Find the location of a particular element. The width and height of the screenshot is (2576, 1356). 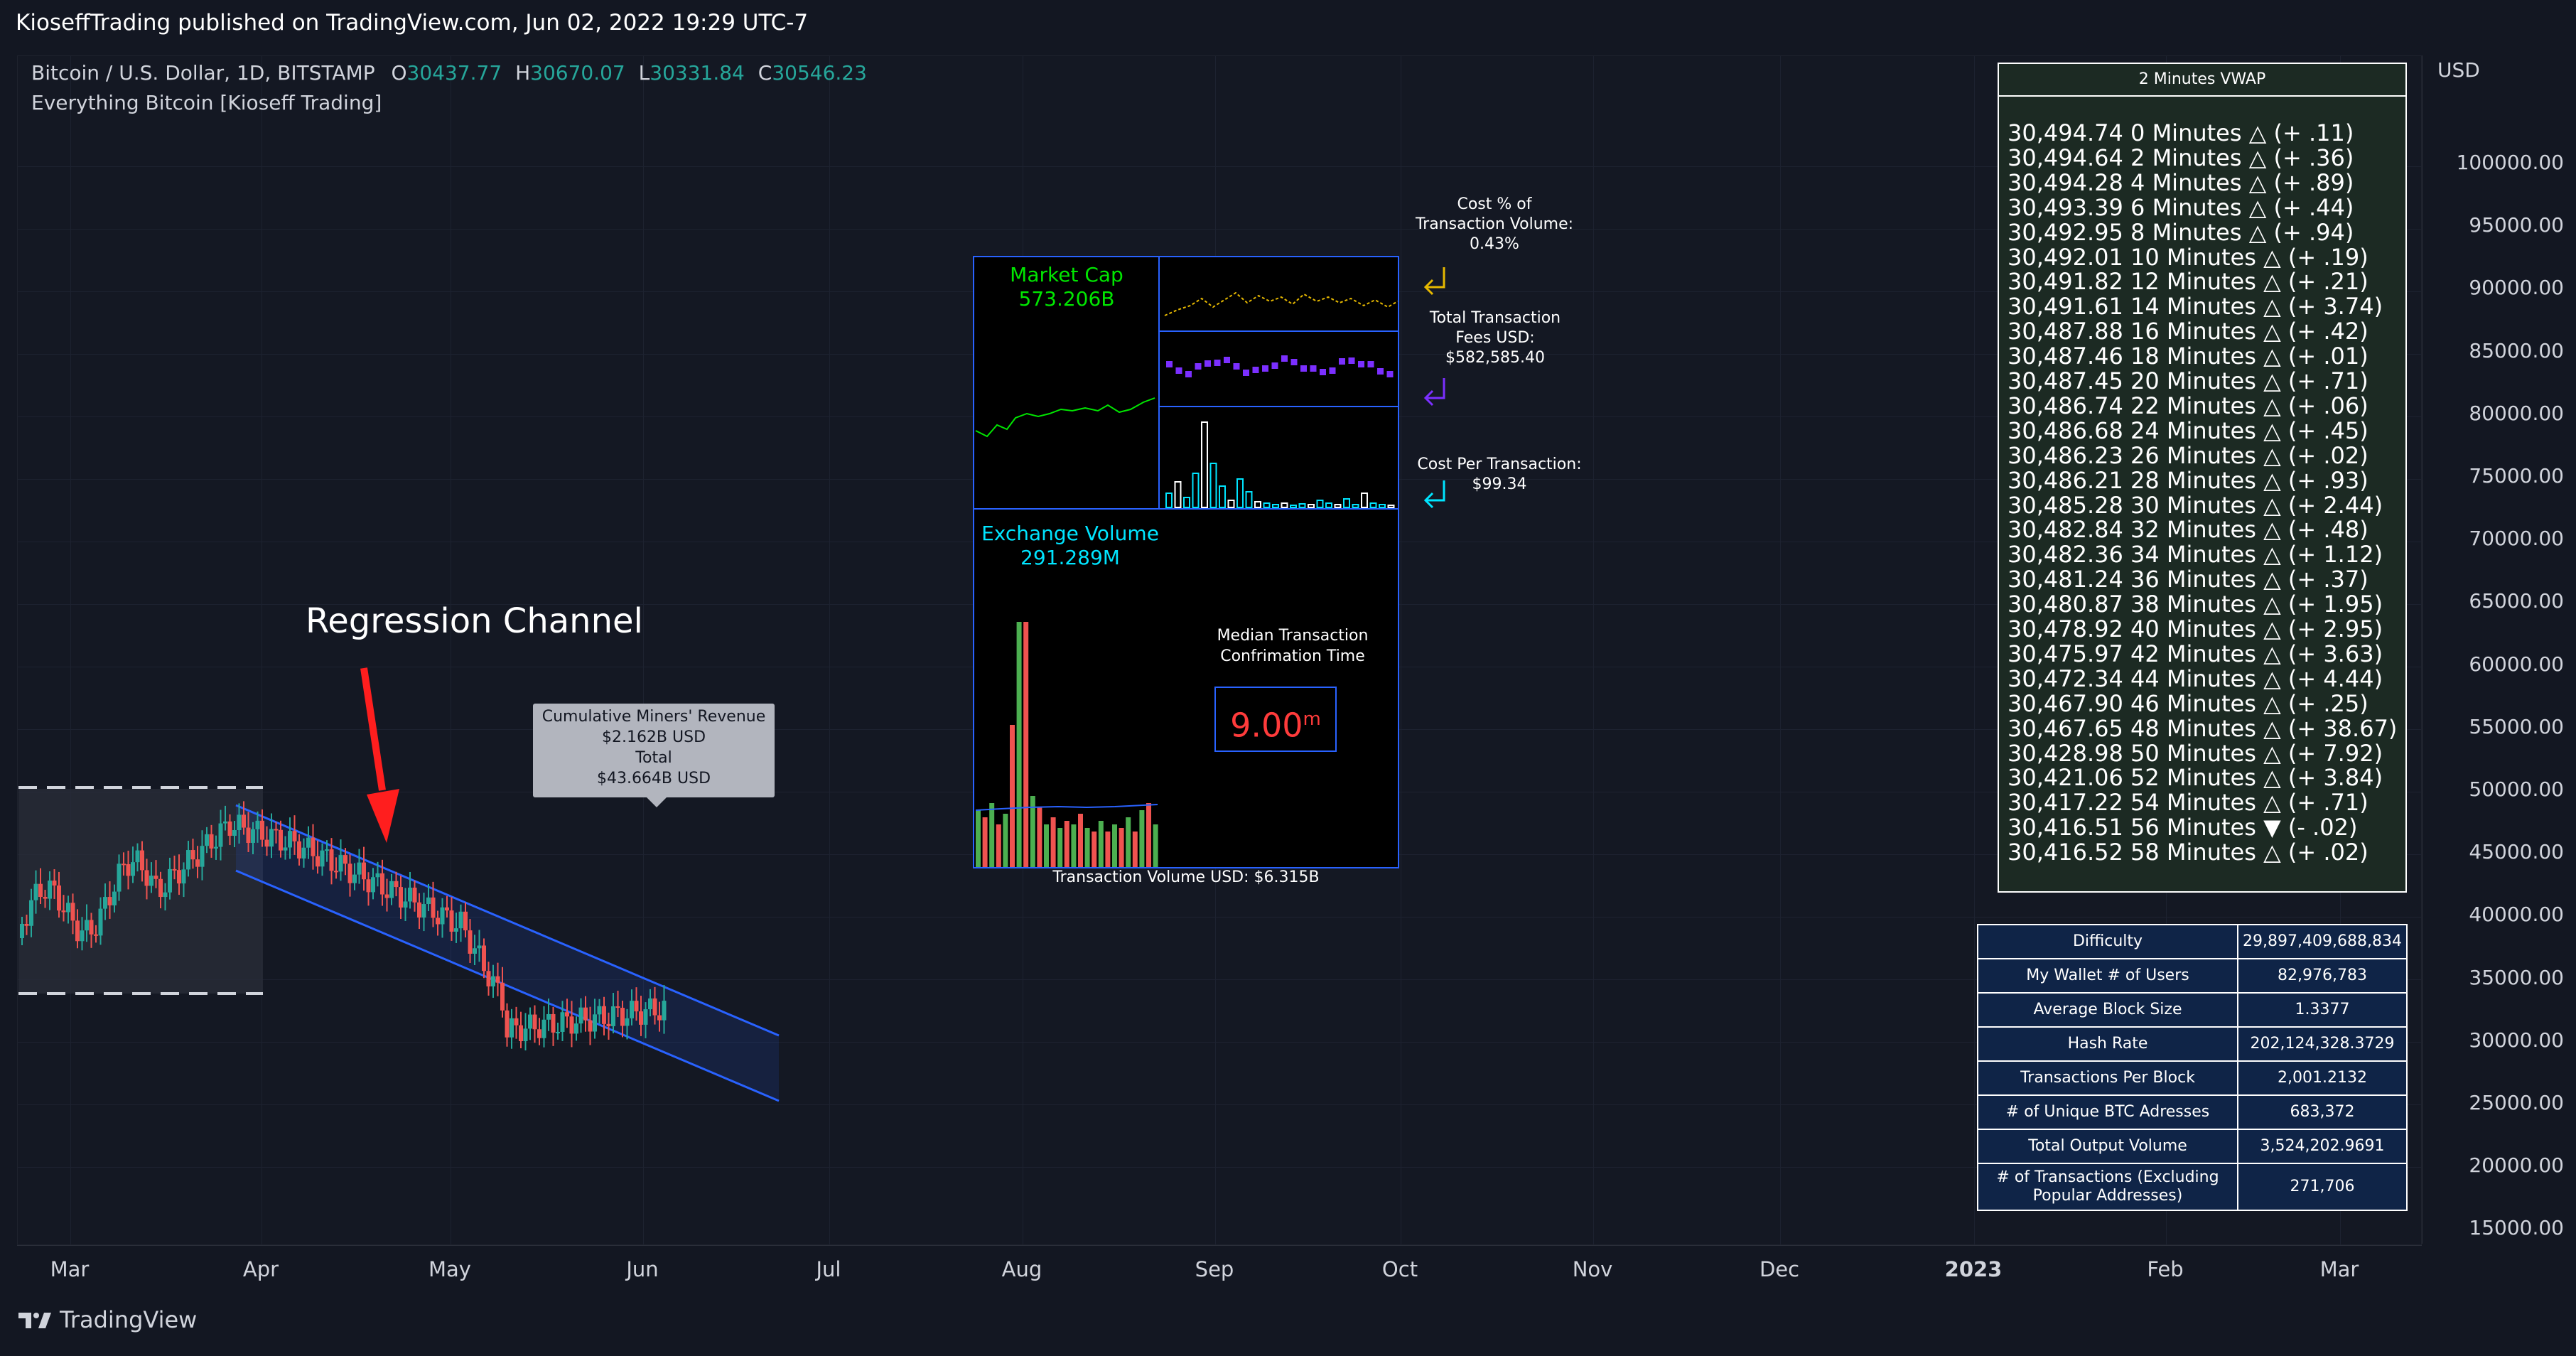

time-tick: Mar is located at coordinates (2339, 1269).